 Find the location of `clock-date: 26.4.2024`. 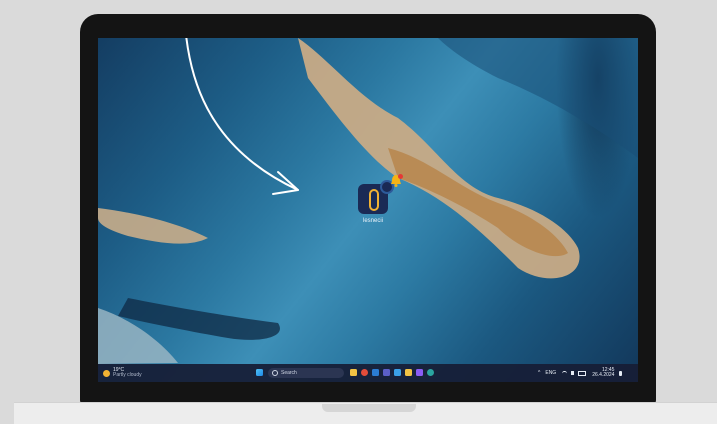

clock-date: 26.4.2024 is located at coordinates (603, 375).